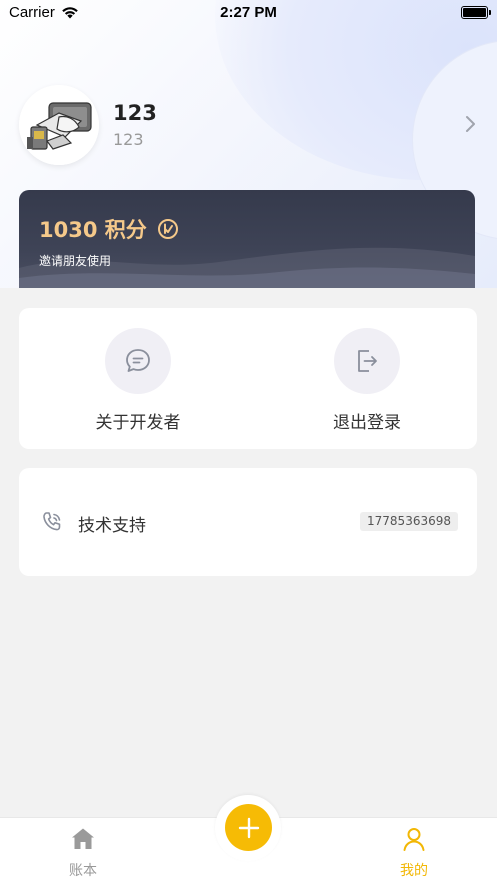  Describe the element at coordinates (414, 871) in the screenshot. I see `tab-mine-label: 我的` at that location.